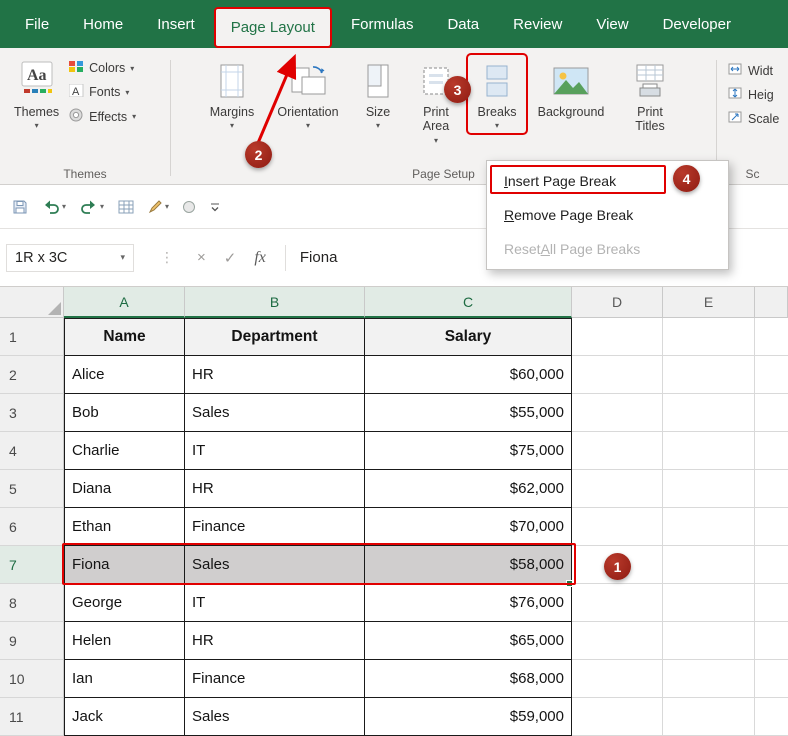 This screenshot has height=736, width=788. I want to click on cancel-icon: ×, so click(201, 257).